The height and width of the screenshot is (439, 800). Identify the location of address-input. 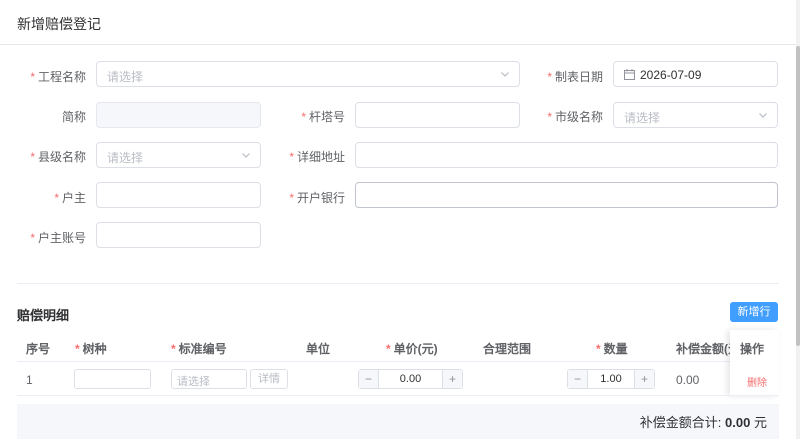
(566, 155).